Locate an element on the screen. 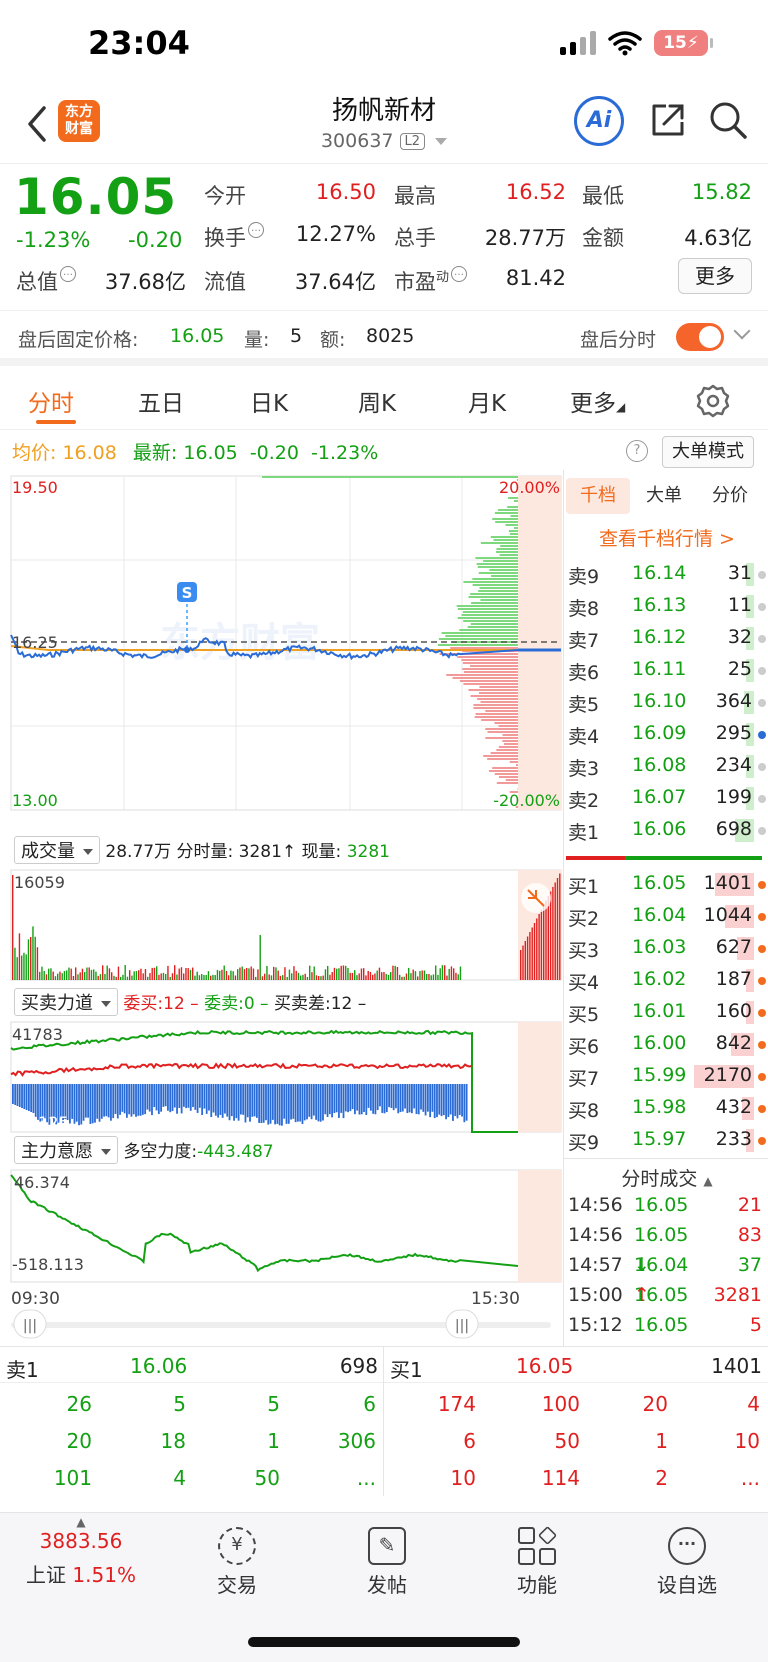 This screenshot has width=768, height=1662. volume-total: 28.77万 is located at coordinates (138, 852).